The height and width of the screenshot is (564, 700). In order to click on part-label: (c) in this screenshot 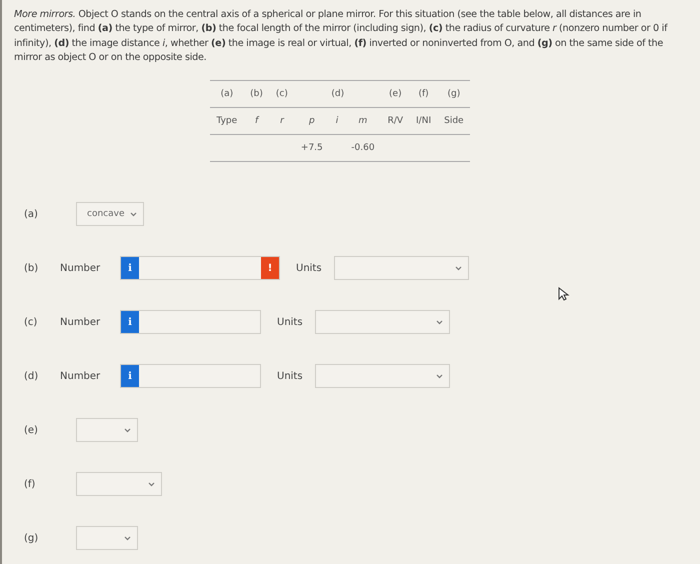, I will do `click(30, 322)`.